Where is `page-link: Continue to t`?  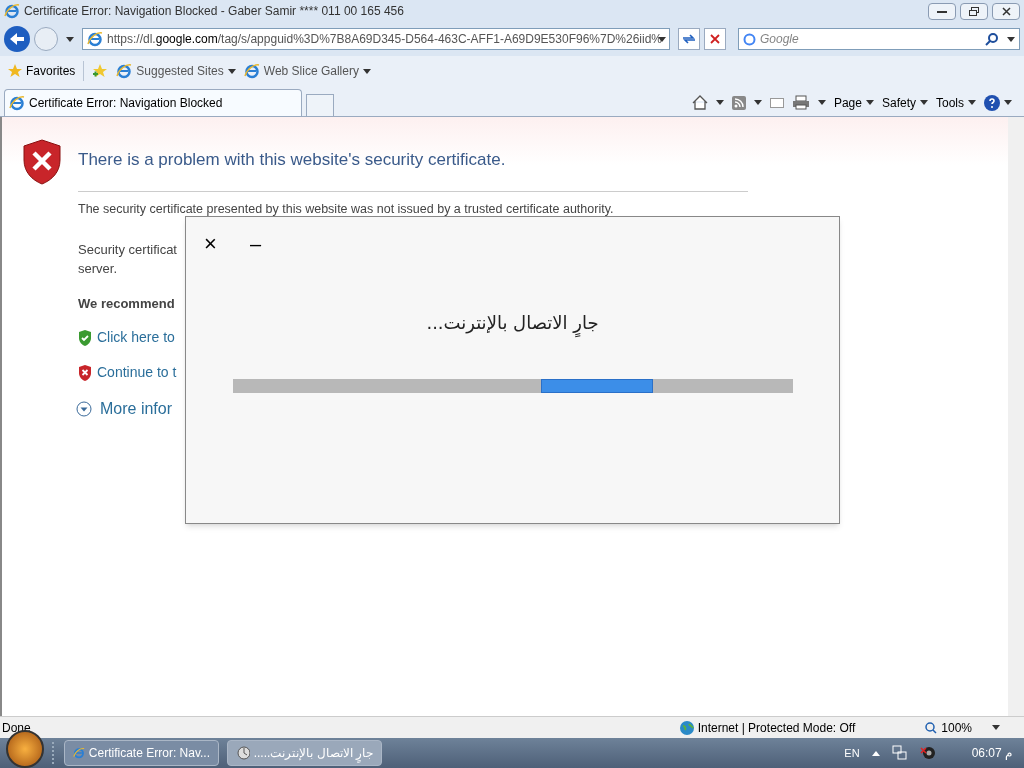
page-link: Continue to t is located at coordinates (137, 372).